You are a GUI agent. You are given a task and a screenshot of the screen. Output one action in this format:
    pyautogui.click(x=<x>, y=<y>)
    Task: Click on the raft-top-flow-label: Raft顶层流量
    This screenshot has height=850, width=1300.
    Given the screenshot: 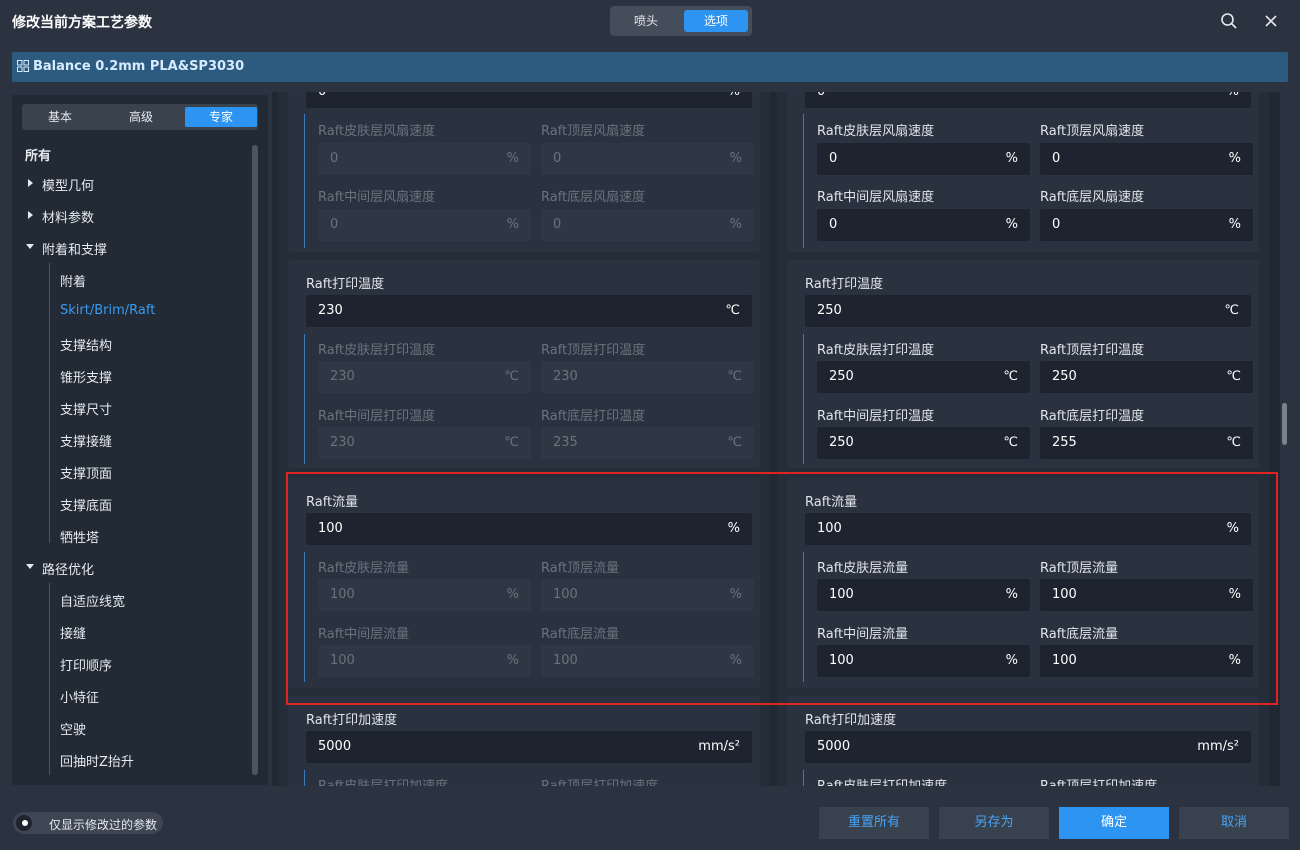 What is the action you would take?
    pyautogui.click(x=1079, y=568)
    